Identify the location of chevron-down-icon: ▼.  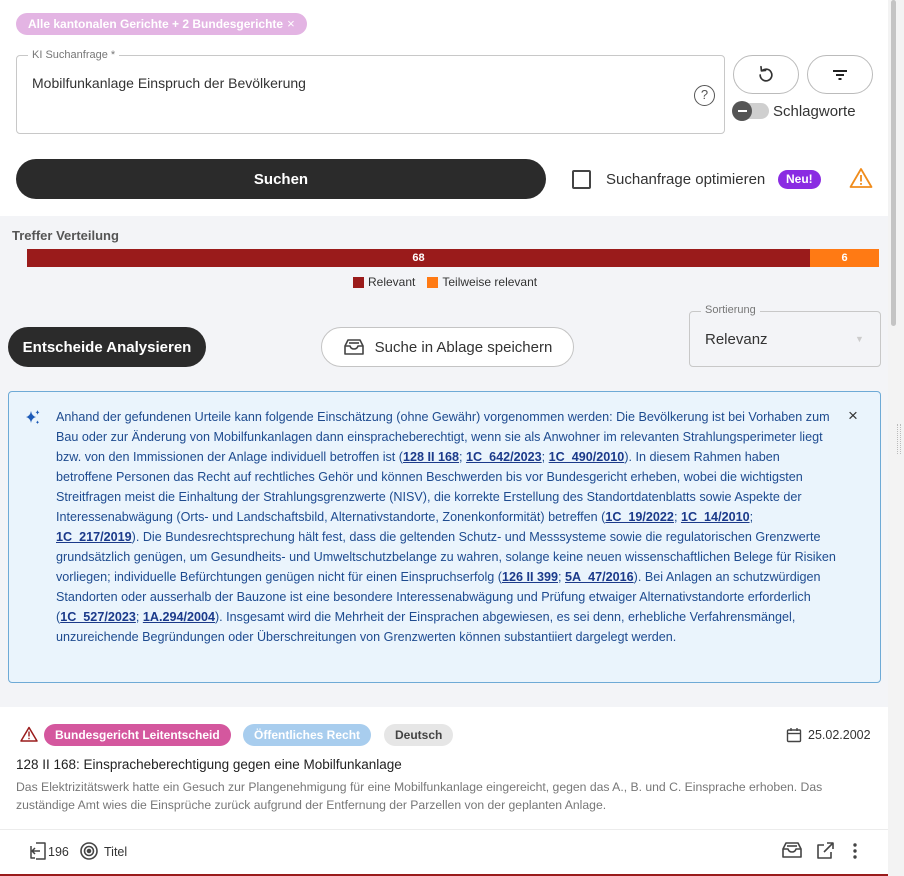
(859, 339).